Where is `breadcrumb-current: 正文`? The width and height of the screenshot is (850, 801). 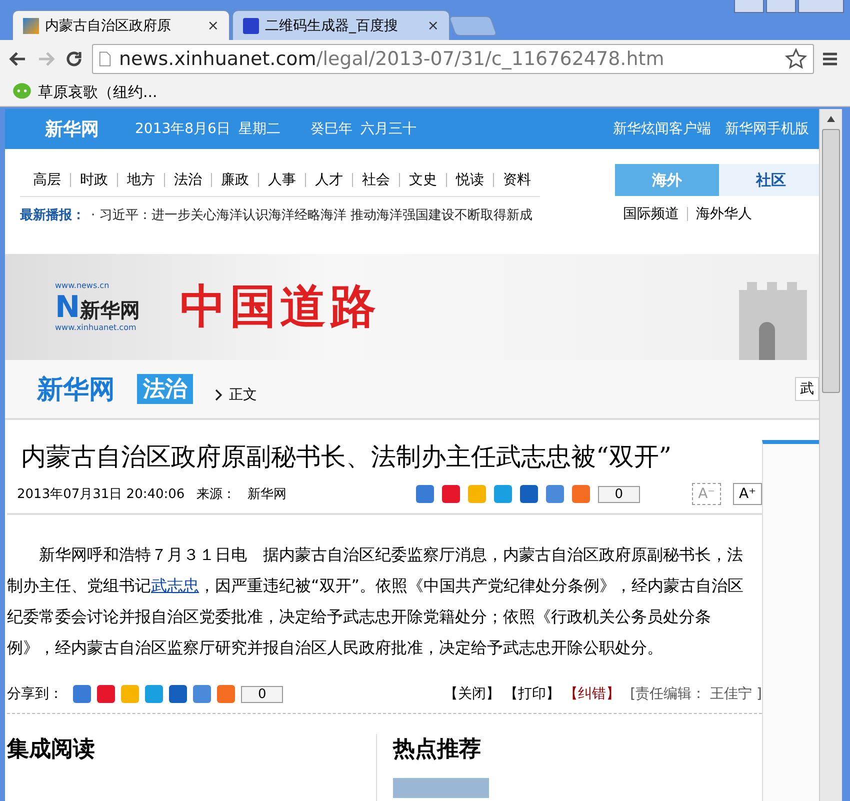
breadcrumb-current: 正文 is located at coordinates (243, 395).